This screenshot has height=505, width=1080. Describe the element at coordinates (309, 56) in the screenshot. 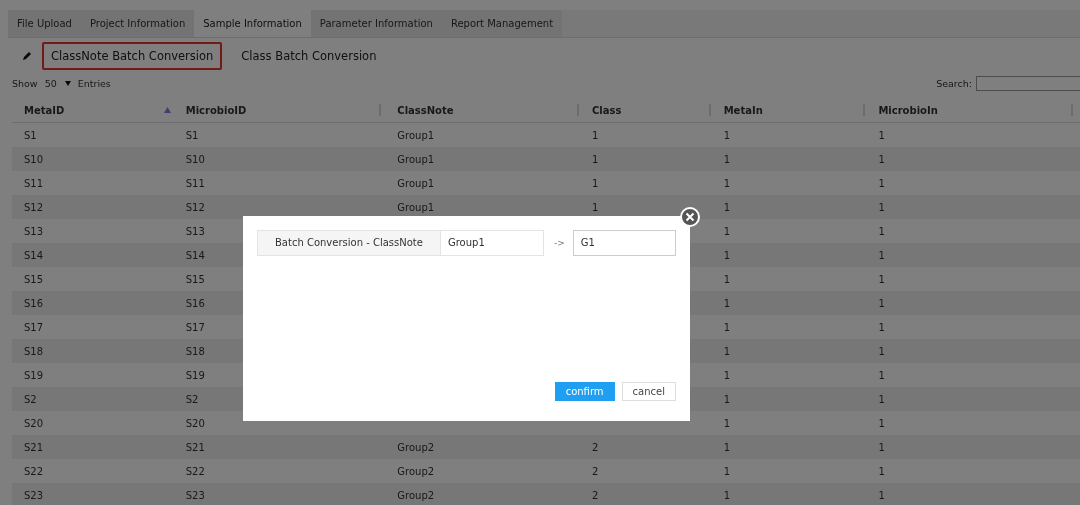

I see `conversion-button: Class Batch Conversion` at that location.